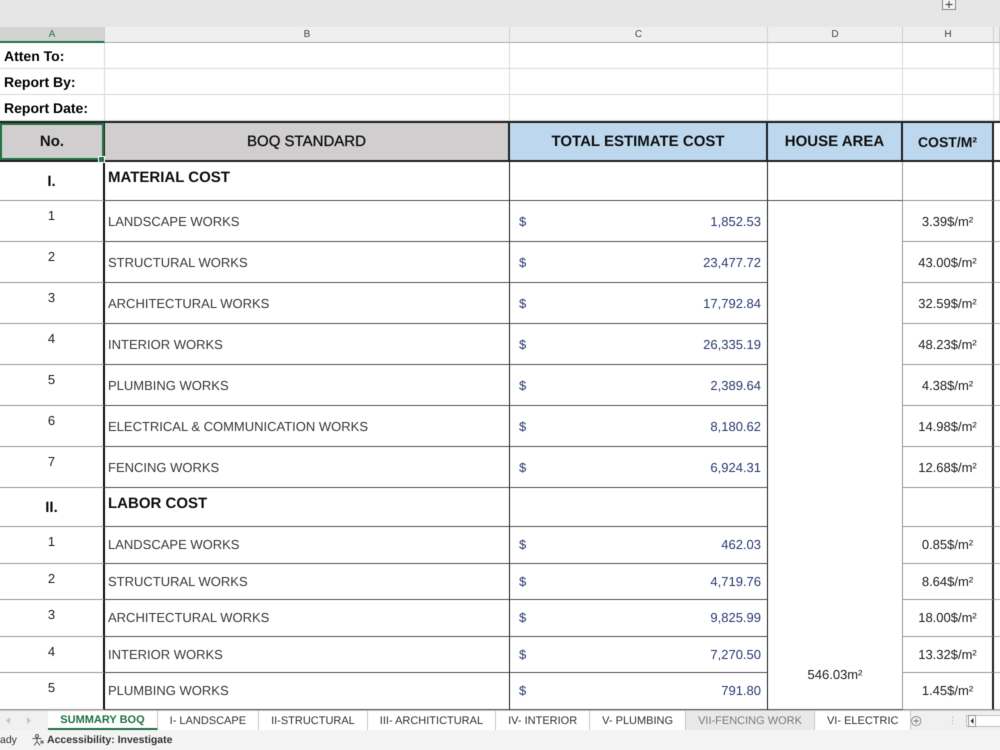  What do you see at coordinates (307, 385) in the screenshot?
I see `item-name: PLUMBING WORKS` at bounding box center [307, 385].